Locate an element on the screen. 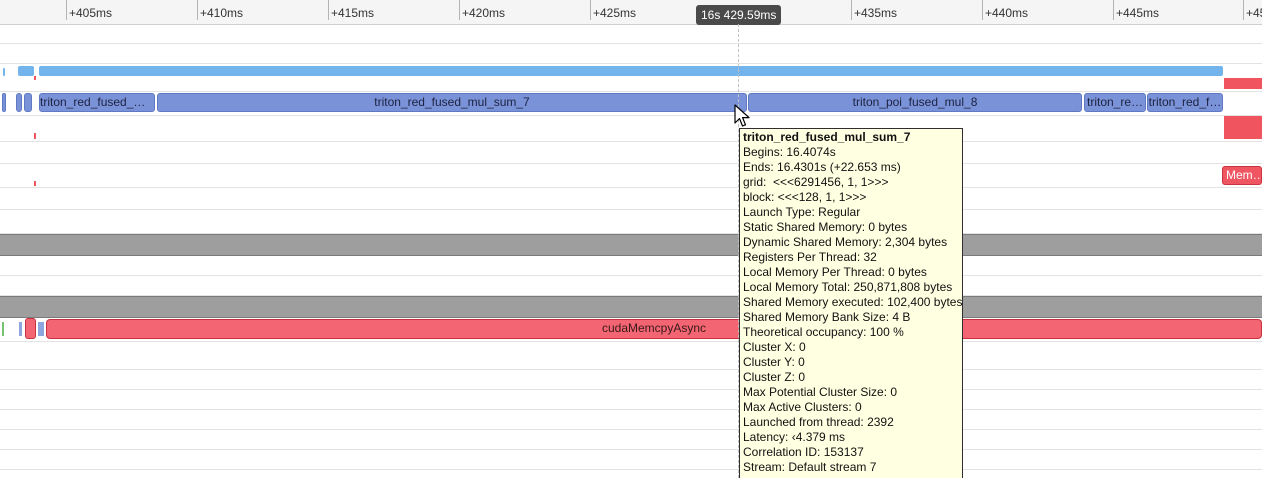 This screenshot has height=478, width=1262. tooltip-line: Registers Per Thread: 32 is located at coordinates (810, 257).